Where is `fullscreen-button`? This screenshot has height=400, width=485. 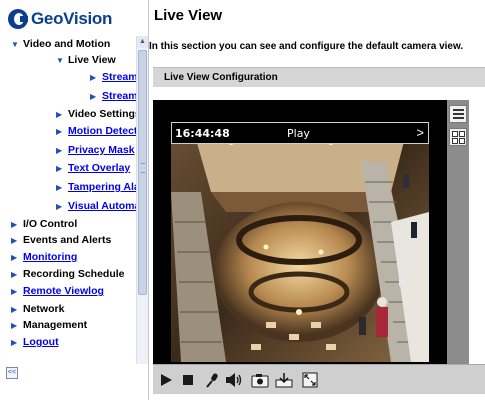
fullscreen-button is located at coordinates (310, 380).